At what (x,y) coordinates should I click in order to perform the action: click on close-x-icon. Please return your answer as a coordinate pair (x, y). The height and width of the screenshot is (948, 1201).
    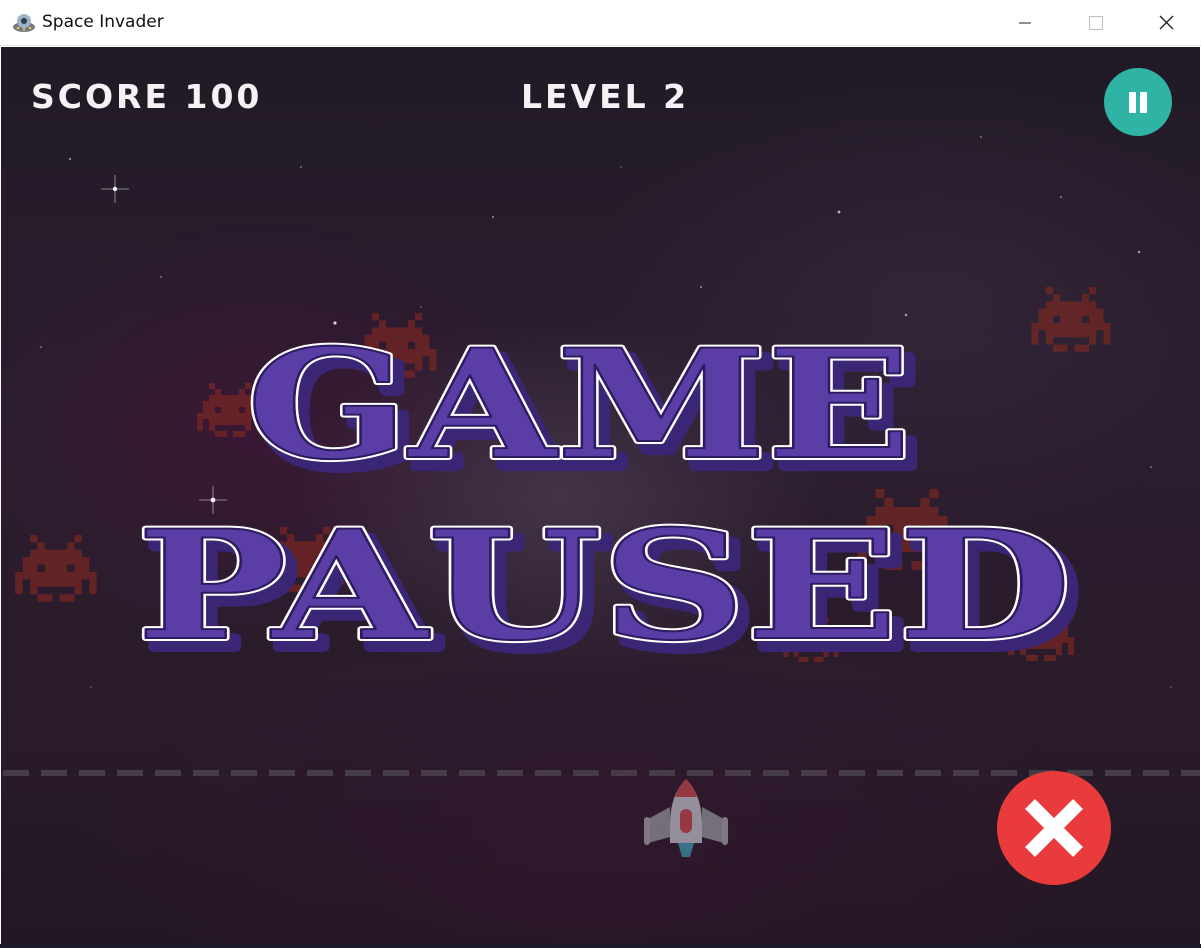
    Looking at the image, I should click on (1054, 828).